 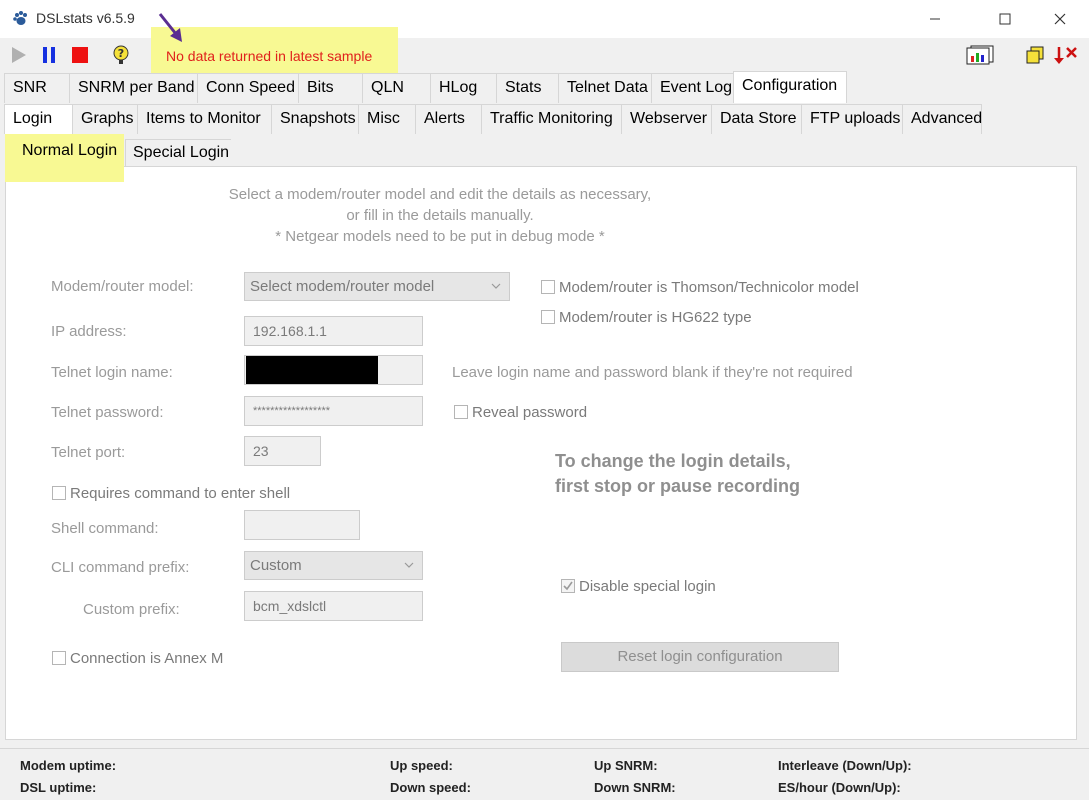 I want to click on window-title: DSLstats v6.5.9, so click(x=85, y=18).